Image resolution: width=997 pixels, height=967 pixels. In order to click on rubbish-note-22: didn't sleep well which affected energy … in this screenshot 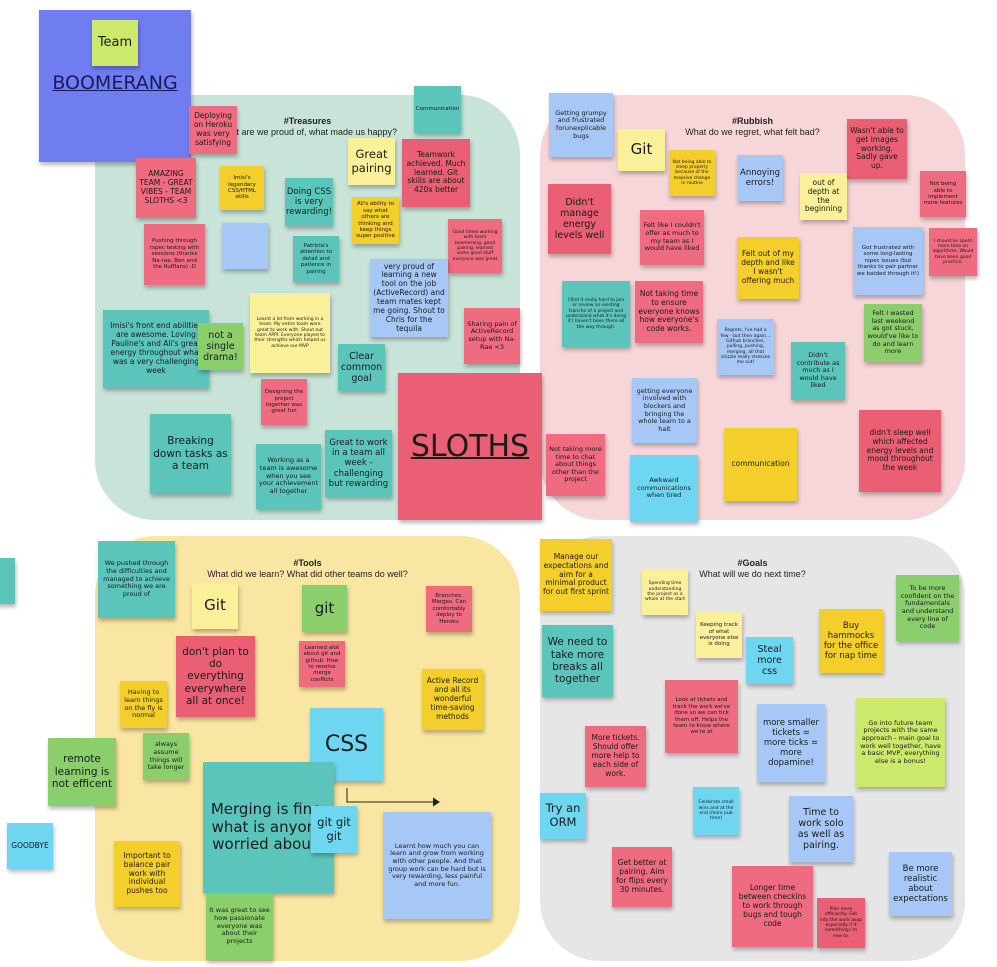, I will do `click(900, 451)`.